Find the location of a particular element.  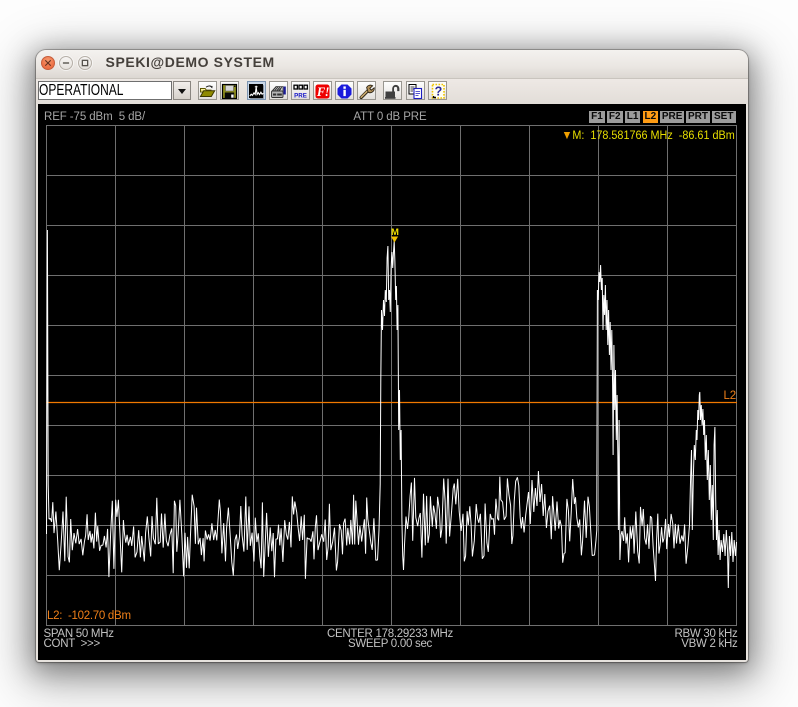

svg-text: PRE is located at coordinates (300, 95).